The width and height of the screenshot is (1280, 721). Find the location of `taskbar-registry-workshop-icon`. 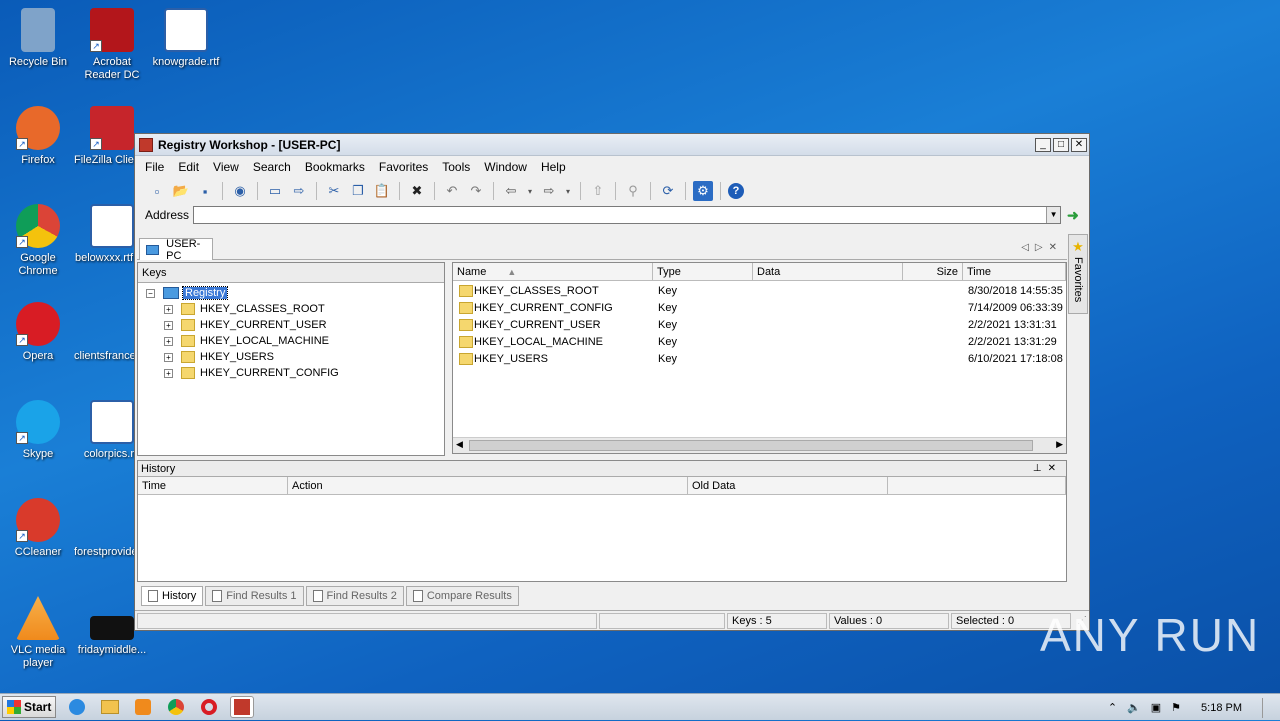

taskbar-registry-workshop-icon is located at coordinates (242, 707).